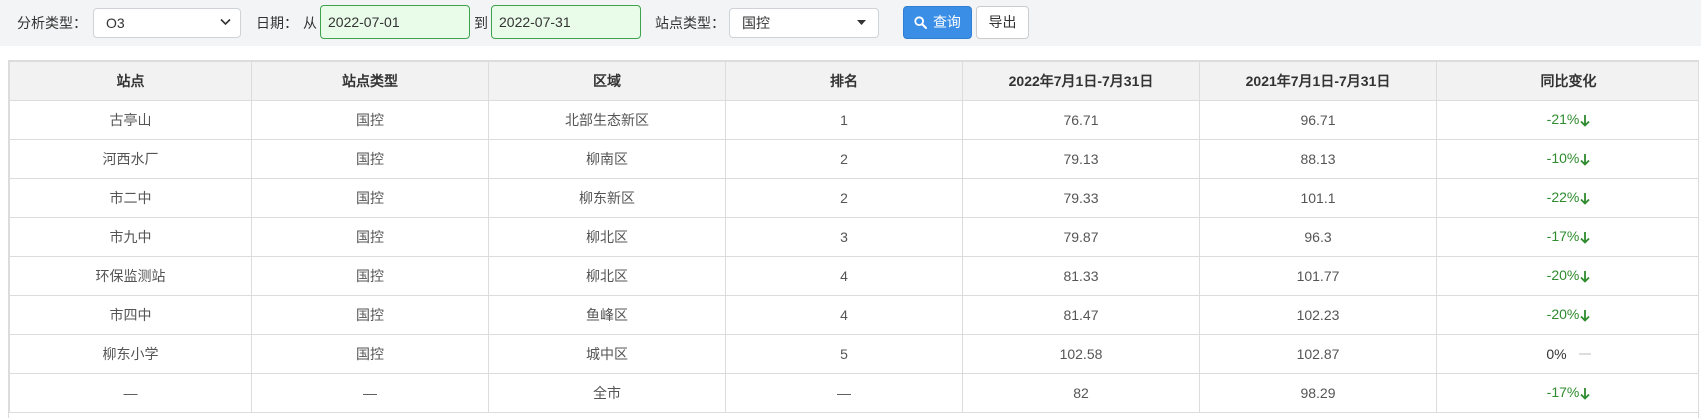 The width and height of the screenshot is (1701, 418). Describe the element at coordinates (756, 23) in the screenshot. I see `station-type-value: 国控` at that location.